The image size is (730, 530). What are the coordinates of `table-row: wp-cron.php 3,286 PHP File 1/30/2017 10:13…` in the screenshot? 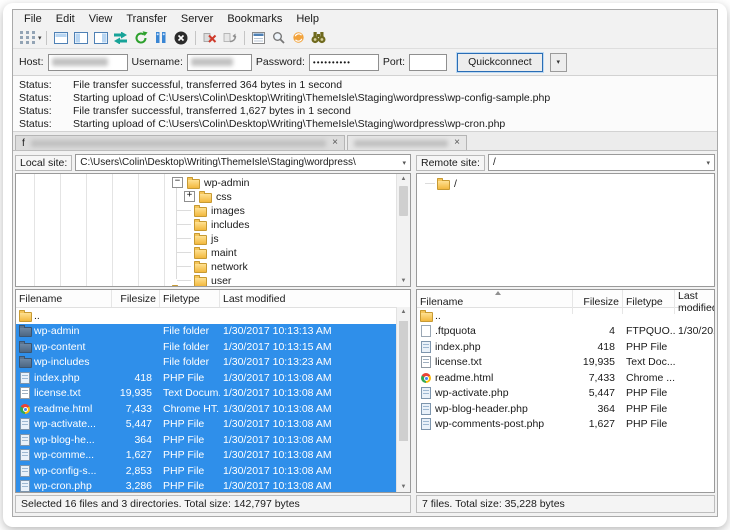 It's located at (213, 485).